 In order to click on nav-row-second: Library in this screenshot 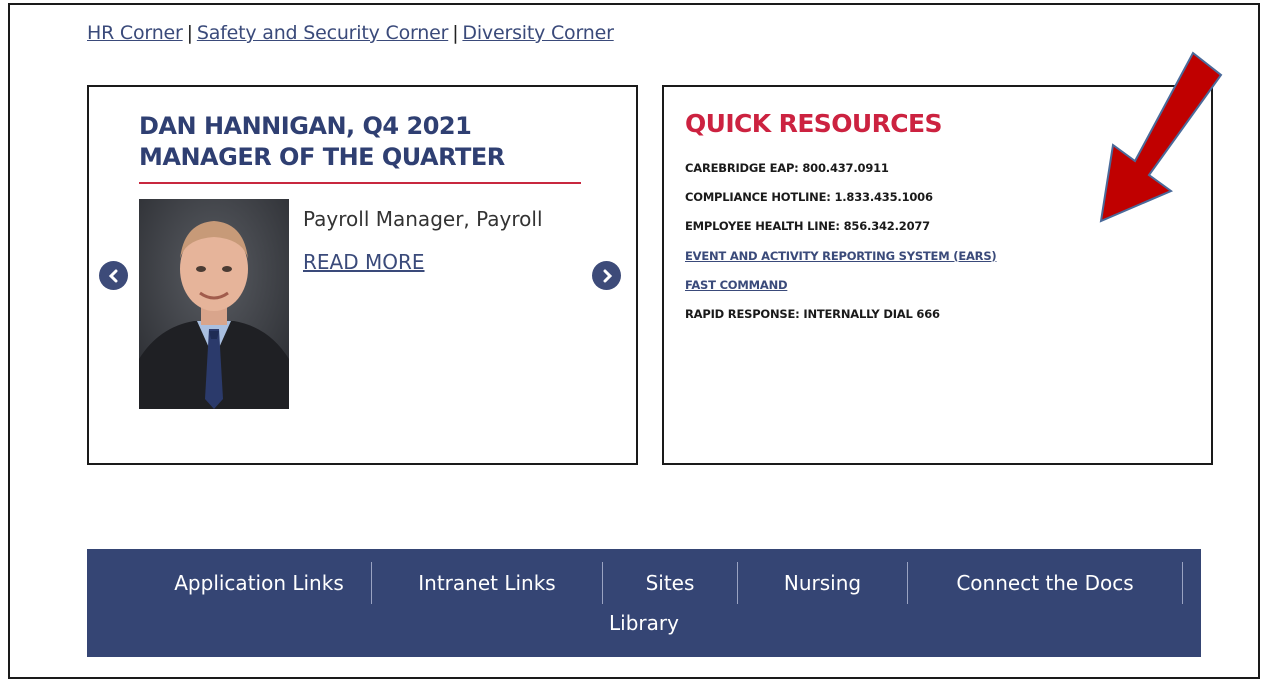, I will do `click(644, 623)`.